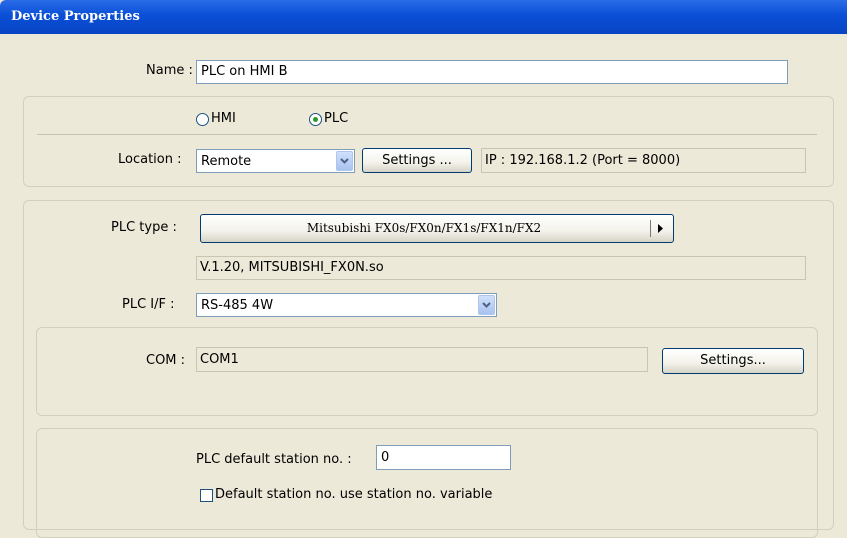 This screenshot has width=847, height=538. What do you see at coordinates (166, 360) in the screenshot?
I see `com-label: COM :` at bounding box center [166, 360].